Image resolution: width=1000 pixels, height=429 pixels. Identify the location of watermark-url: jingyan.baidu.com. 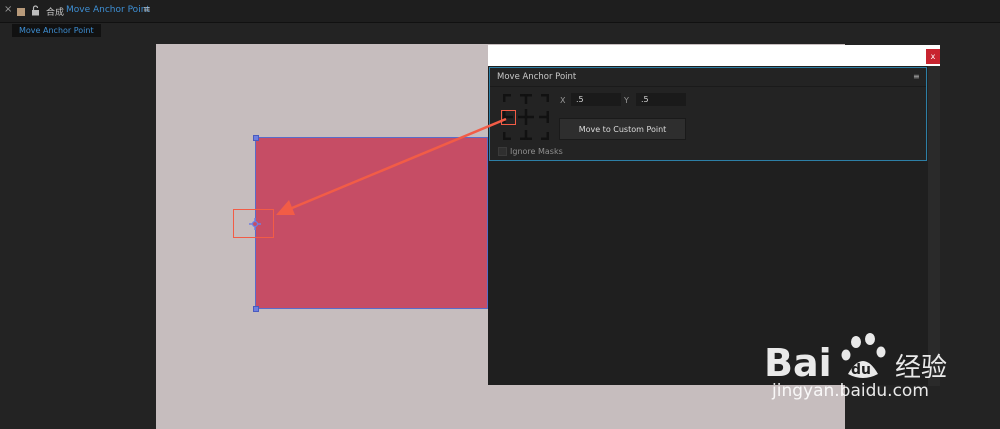
(850, 391).